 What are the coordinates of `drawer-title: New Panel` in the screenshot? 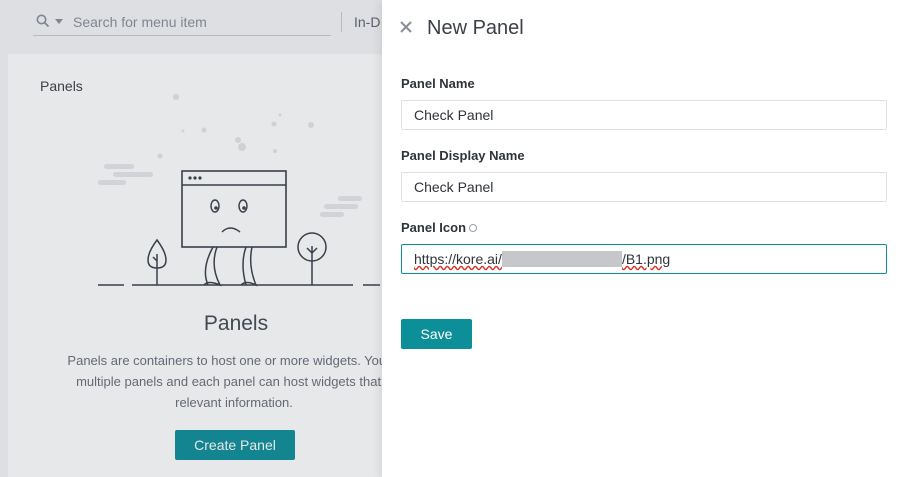 It's located at (475, 28).